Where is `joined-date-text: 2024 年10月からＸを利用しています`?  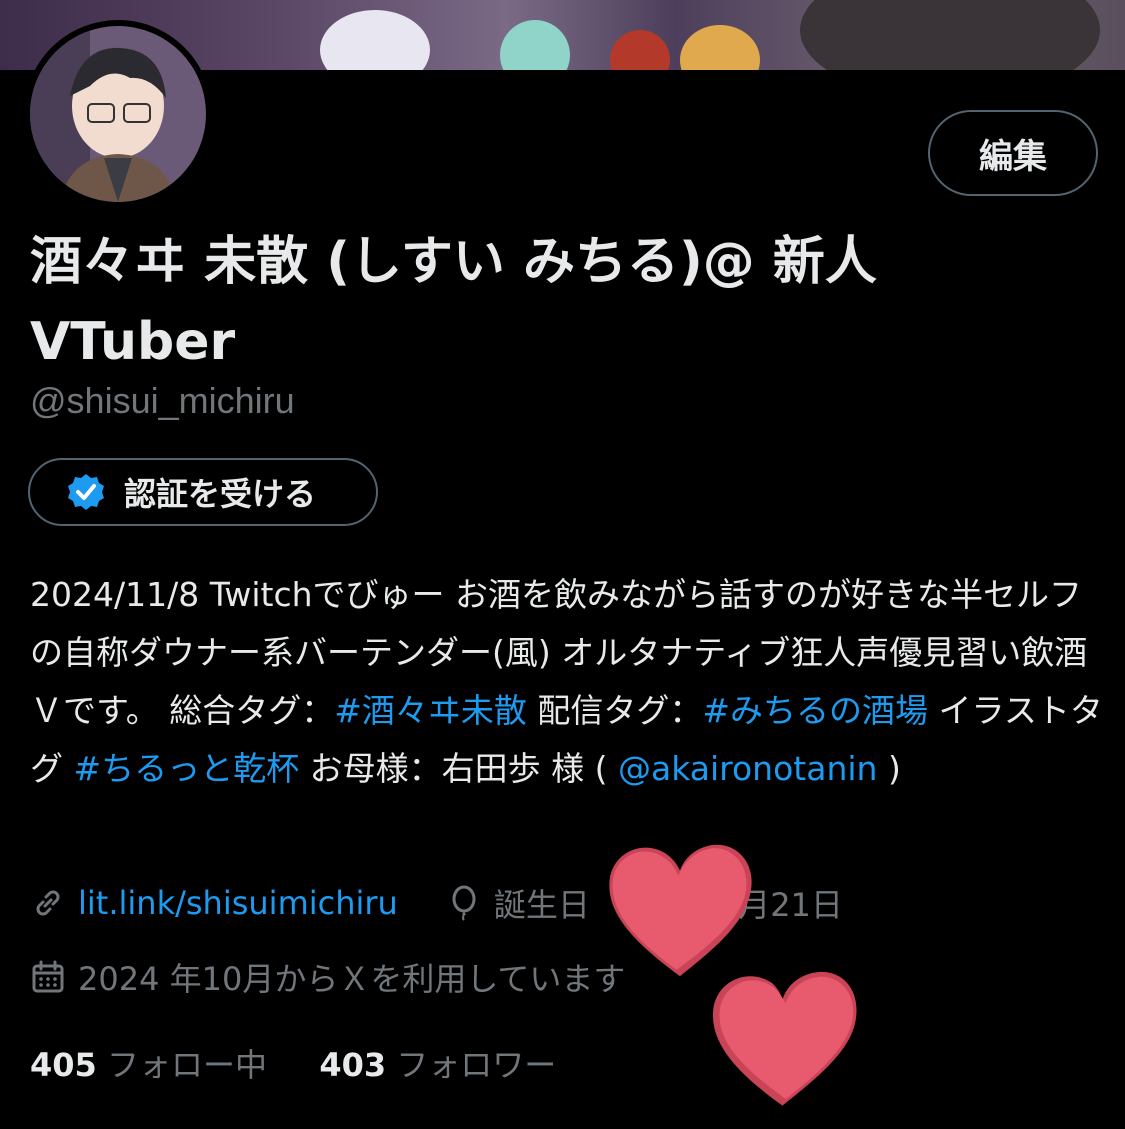
joined-date-text: 2024 年10月からＸを利用しています is located at coordinates (352, 979).